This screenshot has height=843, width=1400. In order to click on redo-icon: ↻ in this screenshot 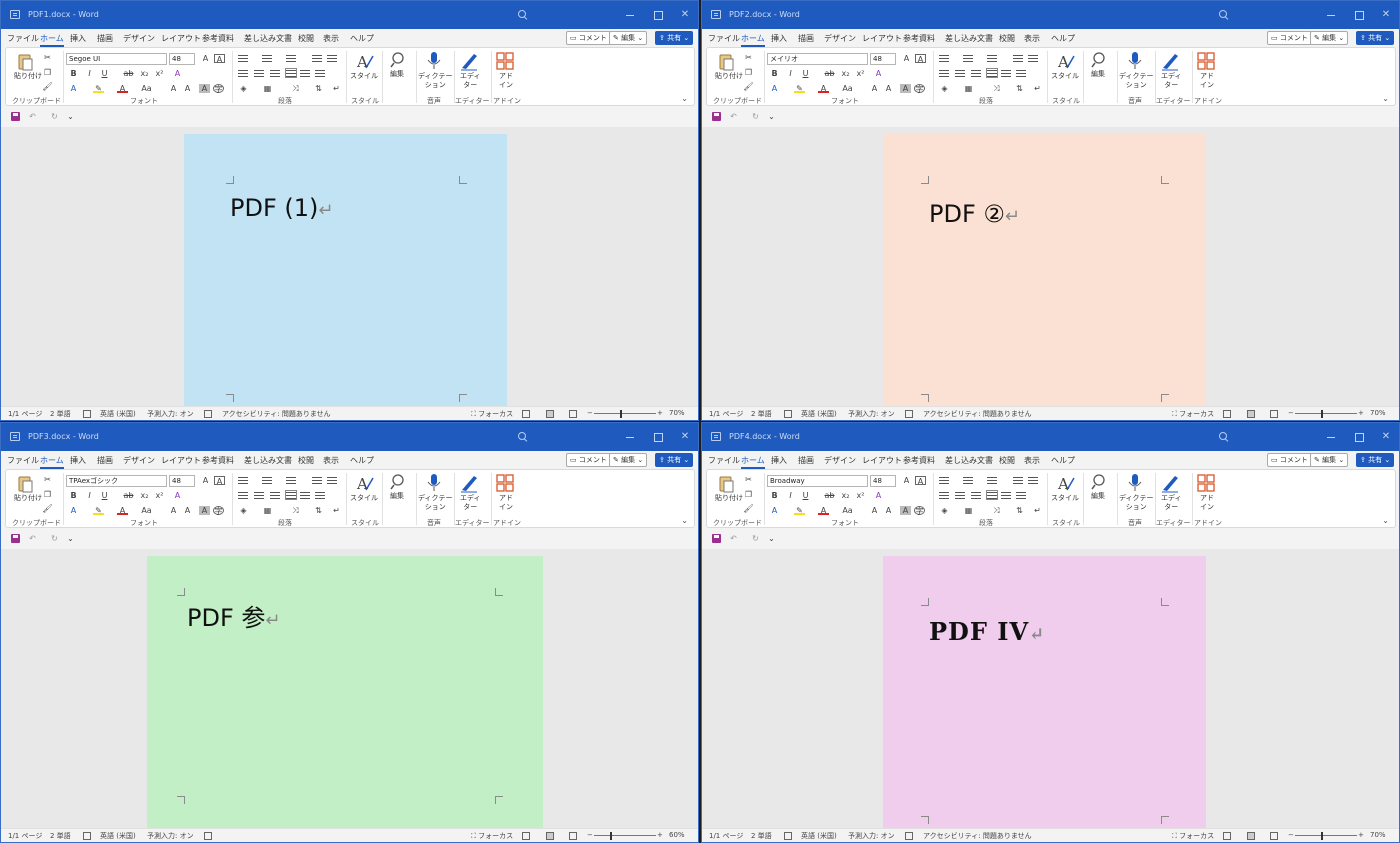, I will do `click(755, 116)`.